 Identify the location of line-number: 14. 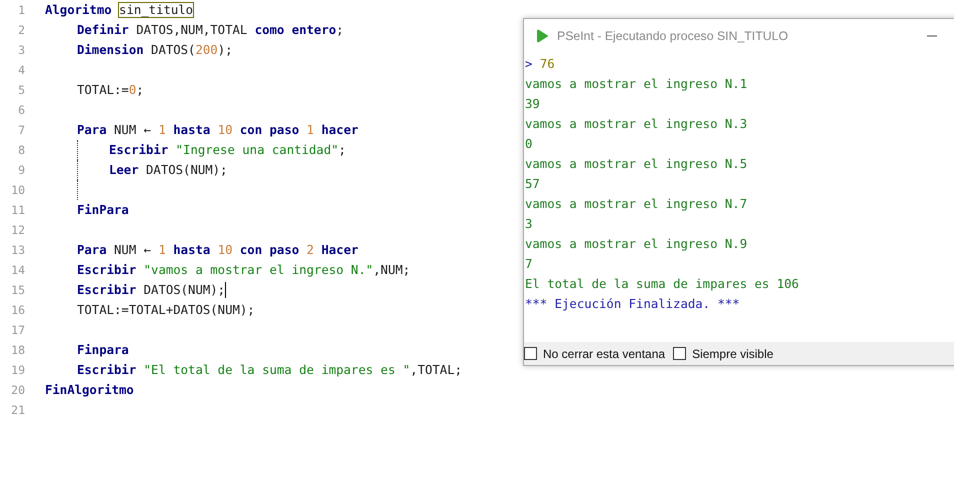
(17, 270).